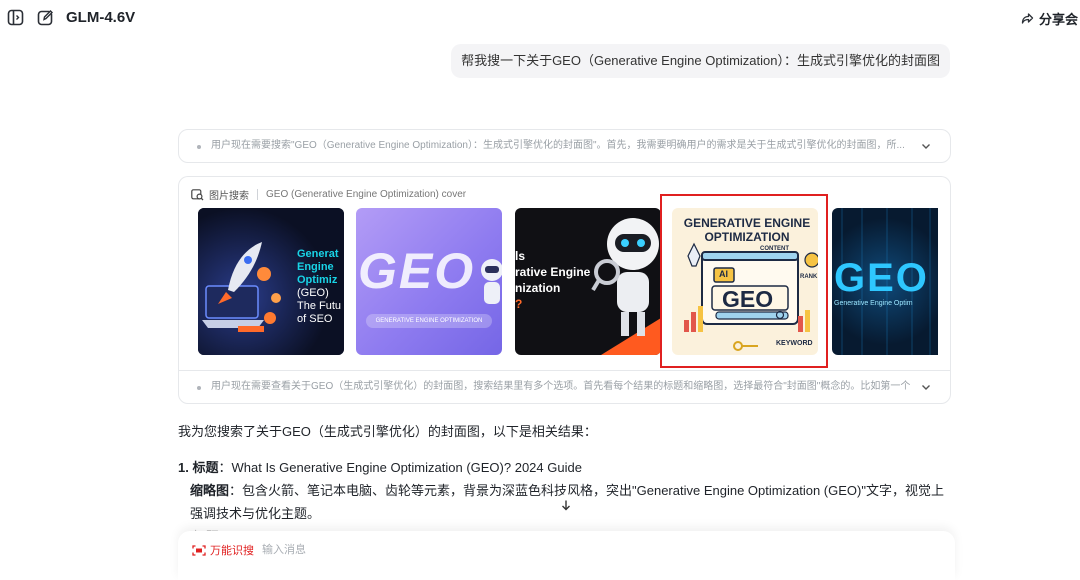  I want to click on thumb-3-title: ls rative Engine nization ?, so click(553, 280).